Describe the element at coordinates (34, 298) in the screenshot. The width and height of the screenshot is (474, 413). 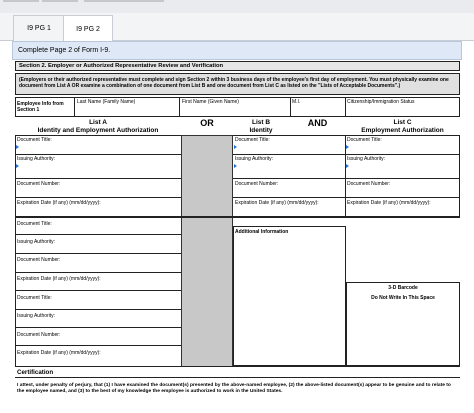
I see `list-a-doc-title-label-3: Document Title:` at that location.